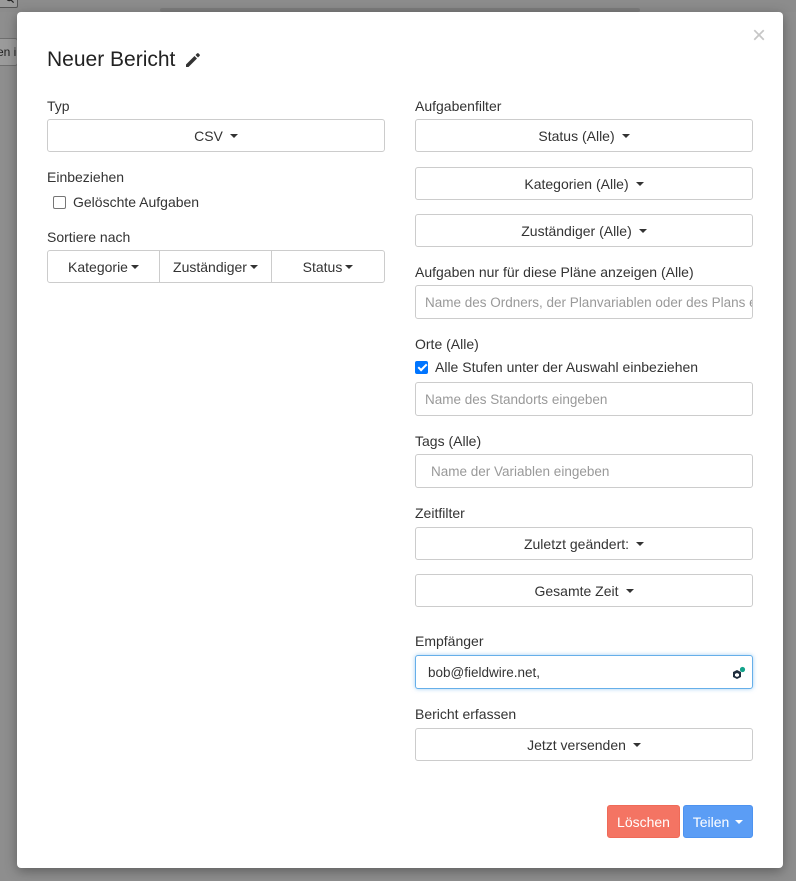  What do you see at coordinates (58, 106) in the screenshot?
I see `type-label: Typ` at bounding box center [58, 106].